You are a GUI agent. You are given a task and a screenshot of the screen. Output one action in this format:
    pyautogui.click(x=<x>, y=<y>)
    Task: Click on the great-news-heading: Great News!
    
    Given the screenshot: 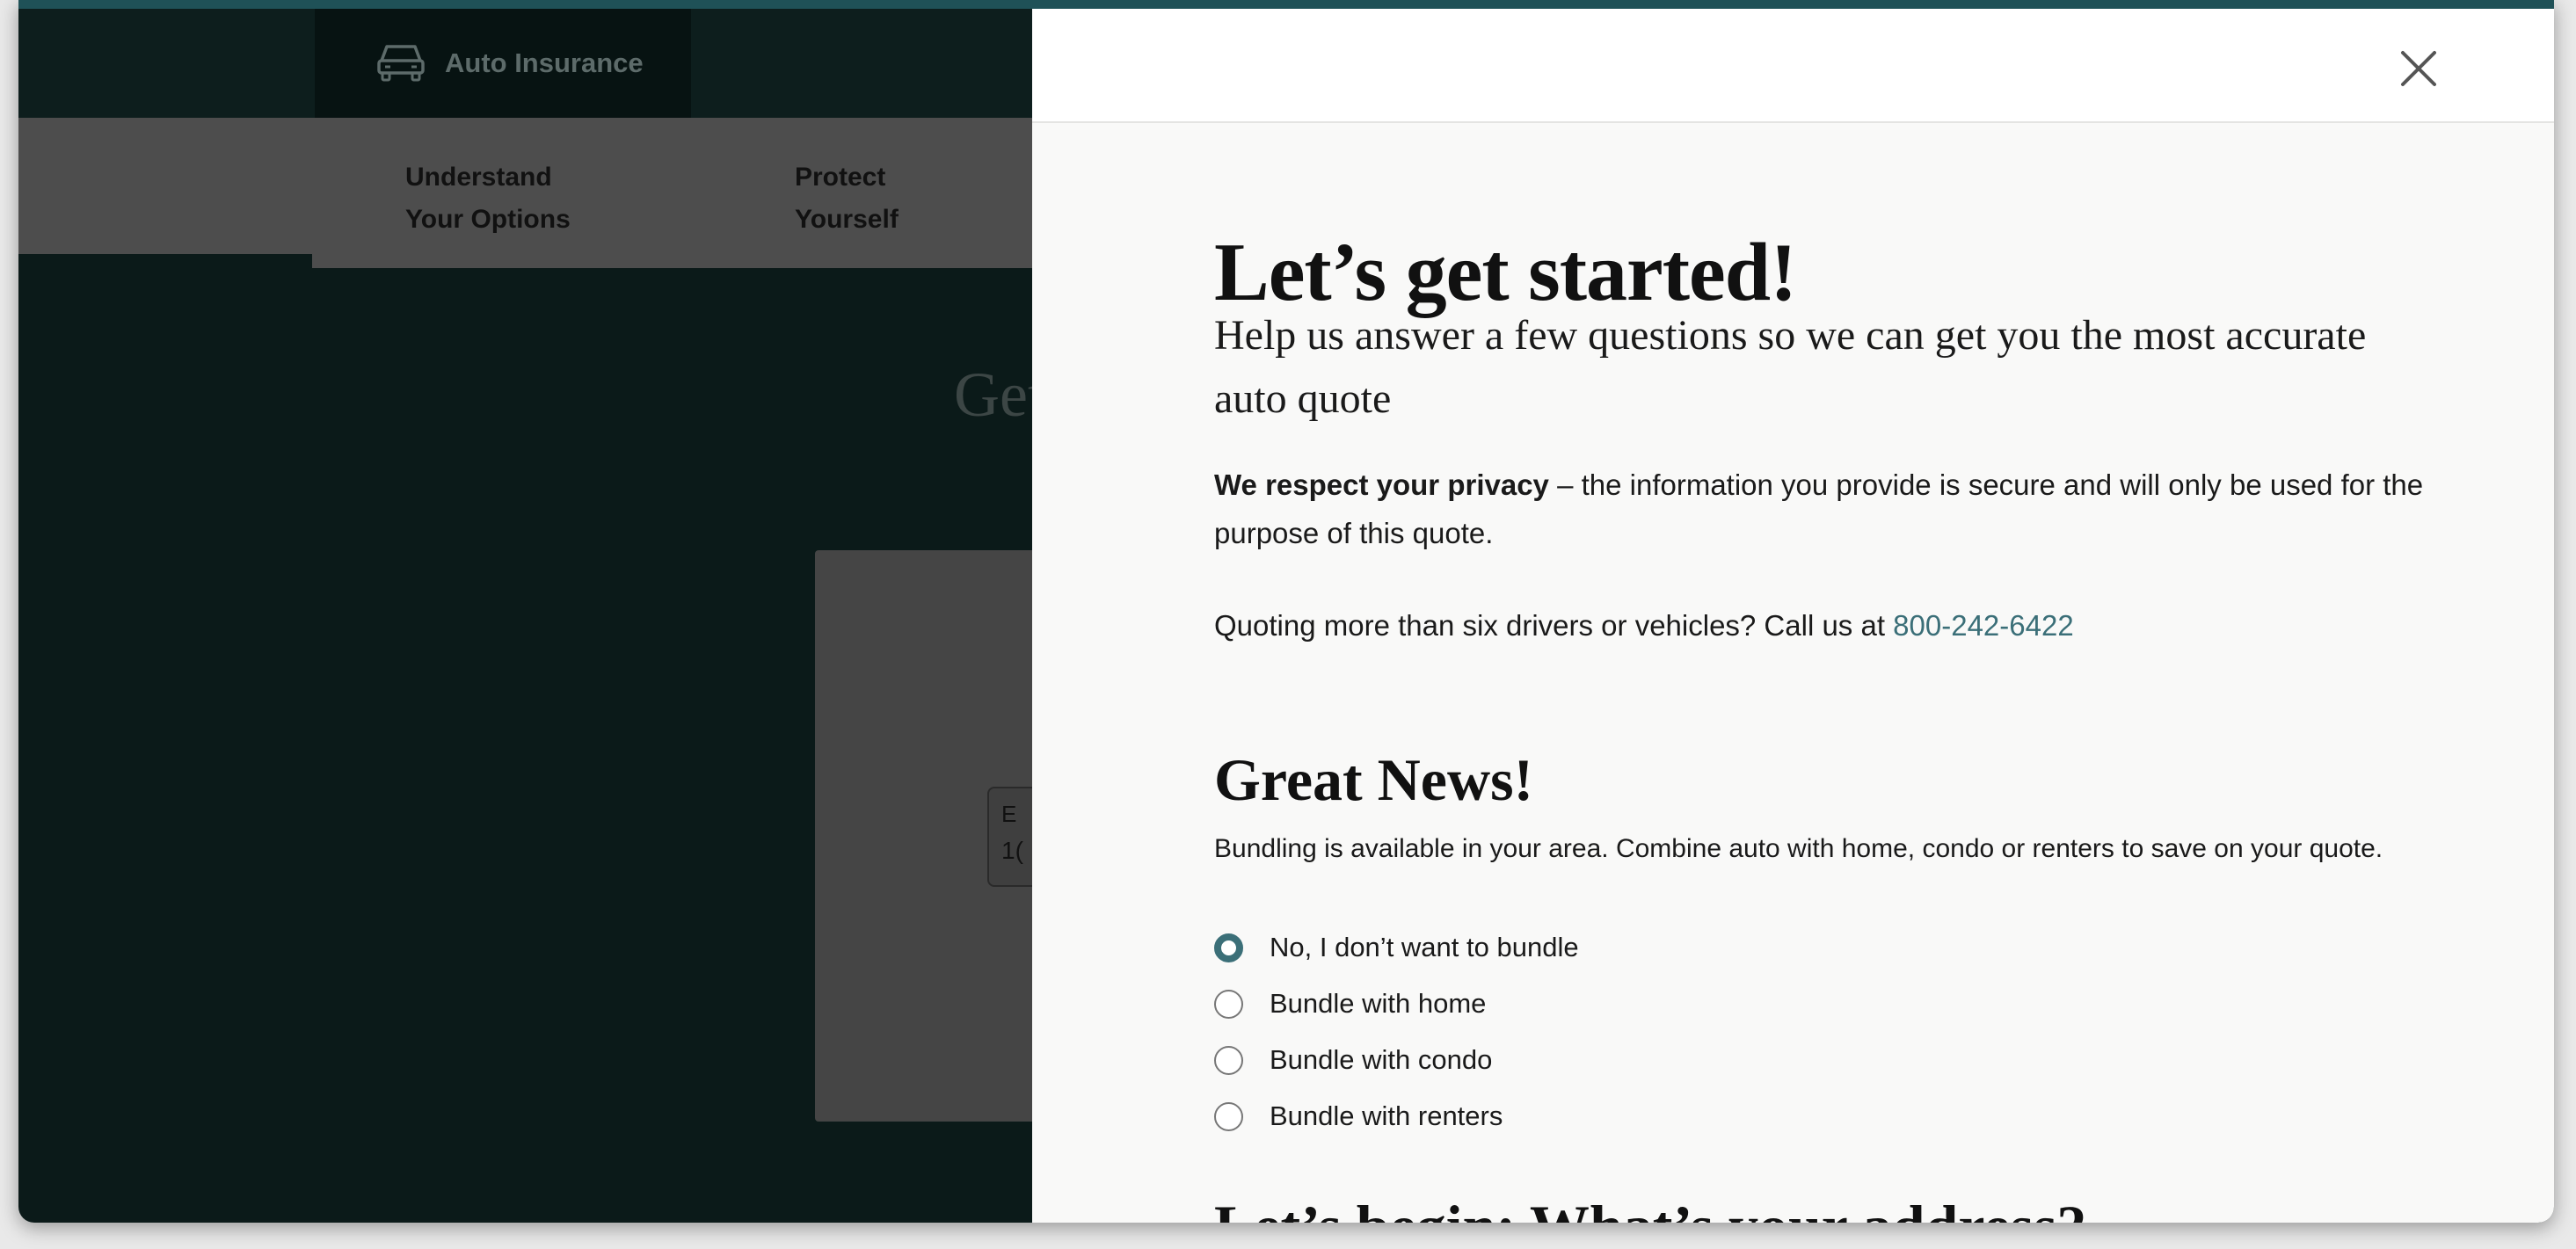 What is the action you would take?
    pyautogui.click(x=1374, y=779)
    